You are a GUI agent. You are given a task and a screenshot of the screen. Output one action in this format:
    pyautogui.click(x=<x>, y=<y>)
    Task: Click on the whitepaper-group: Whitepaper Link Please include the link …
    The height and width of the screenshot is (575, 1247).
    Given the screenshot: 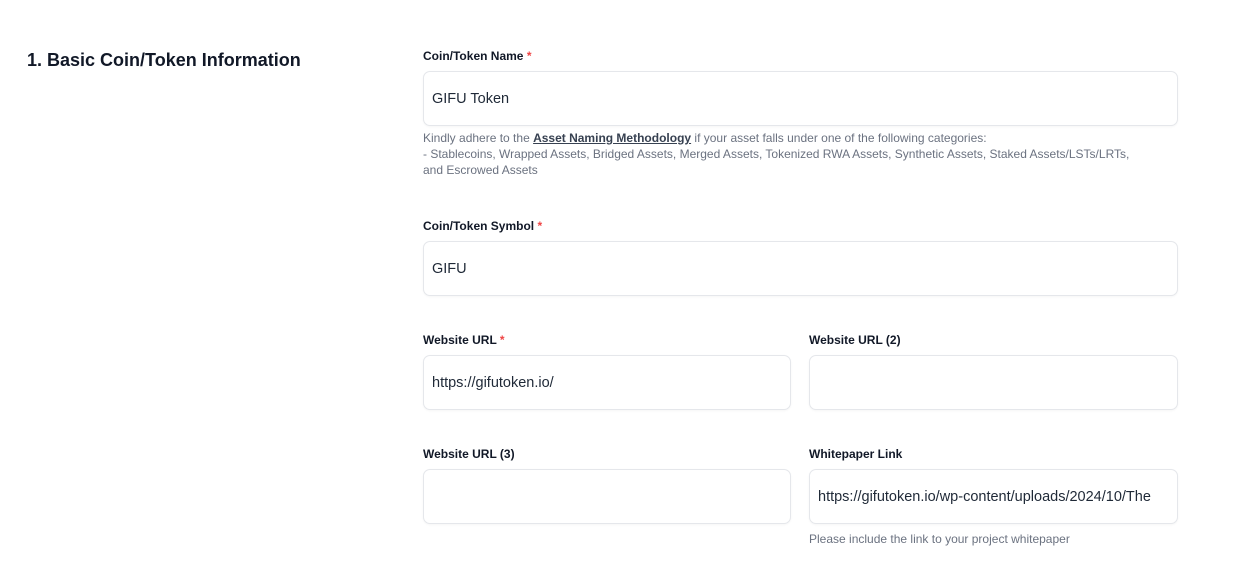 What is the action you would take?
    pyautogui.click(x=993, y=496)
    